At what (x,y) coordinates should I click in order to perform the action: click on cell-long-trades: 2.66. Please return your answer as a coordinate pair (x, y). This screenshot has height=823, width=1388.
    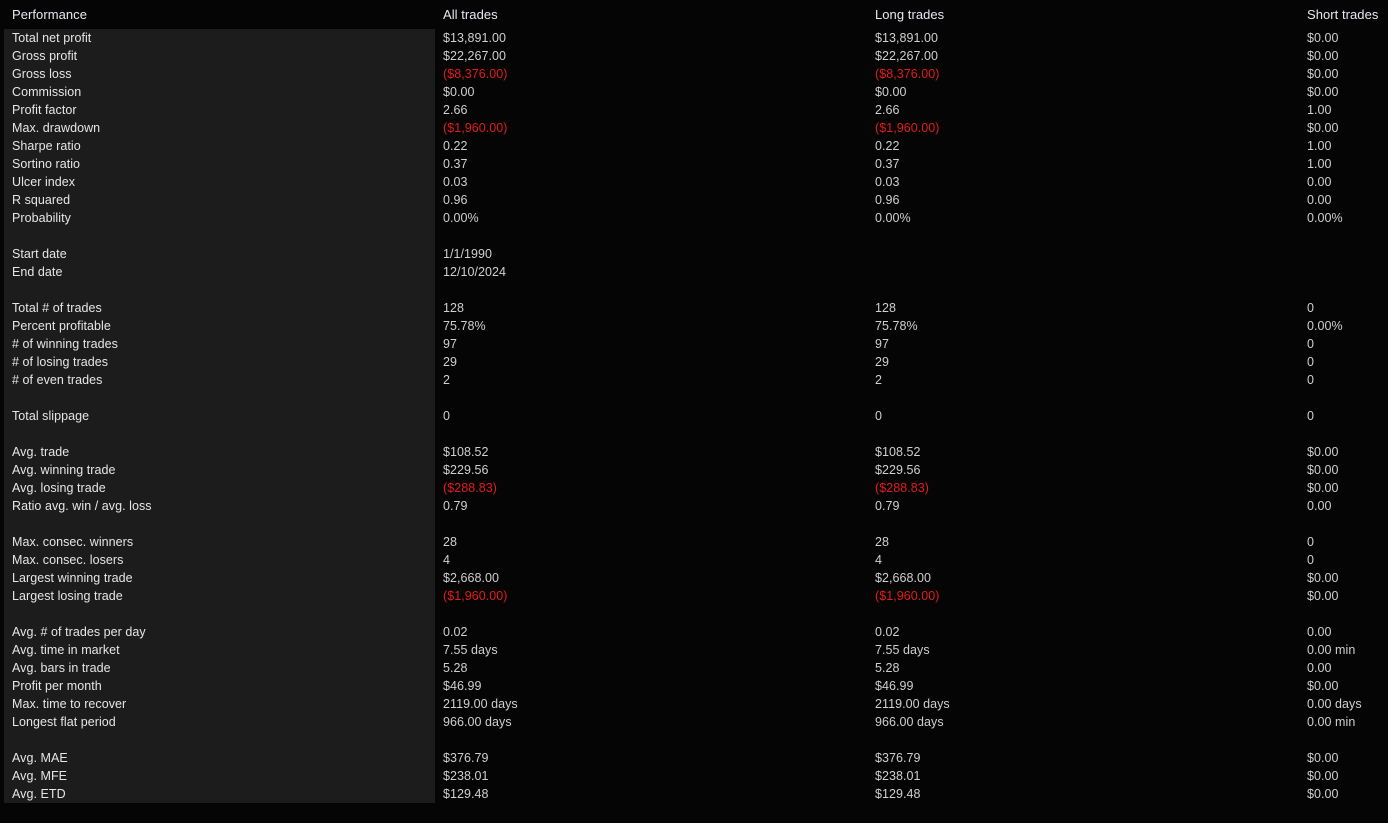
    Looking at the image, I should click on (887, 110).